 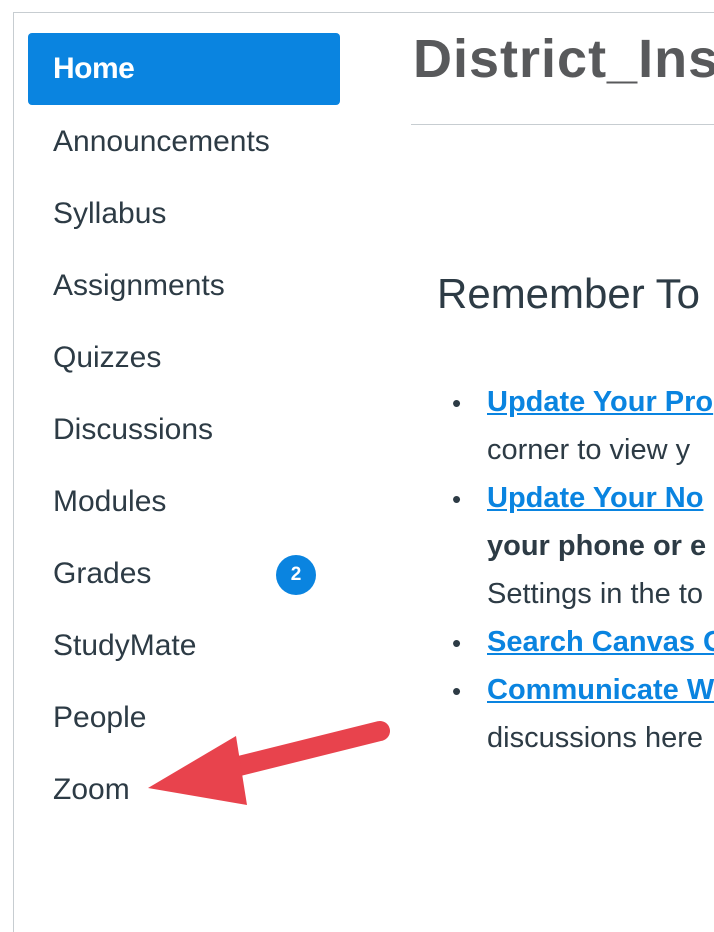 I want to click on search-canvas-link: Search Canvas G, so click(x=600, y=642).